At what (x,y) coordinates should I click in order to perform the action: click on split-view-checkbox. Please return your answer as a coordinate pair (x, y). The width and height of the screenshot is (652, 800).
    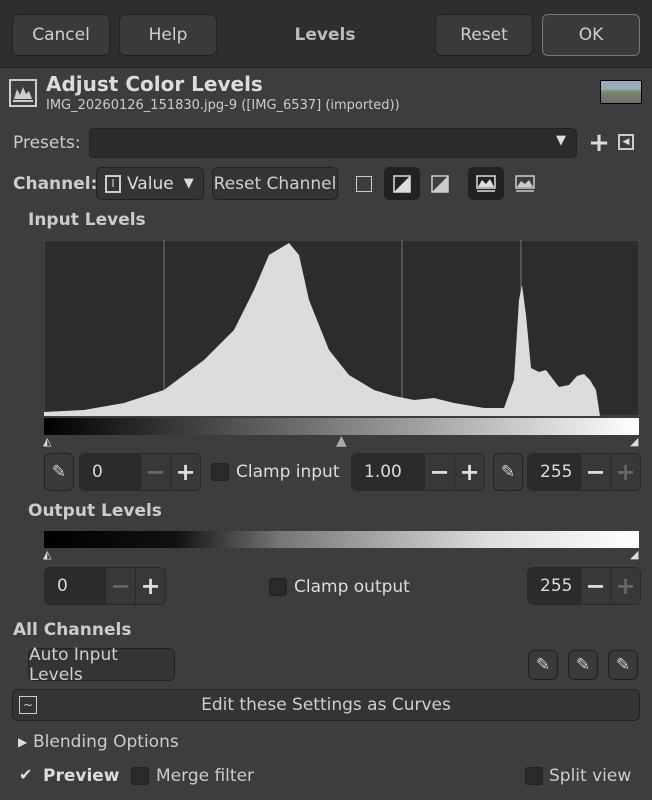
    Looking at the image, I should click on (534, 776).